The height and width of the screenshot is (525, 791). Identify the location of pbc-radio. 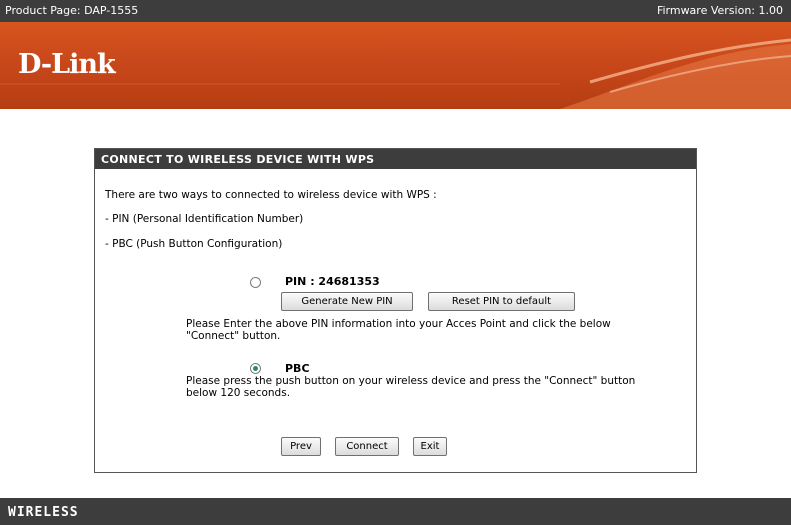
(255, 368).